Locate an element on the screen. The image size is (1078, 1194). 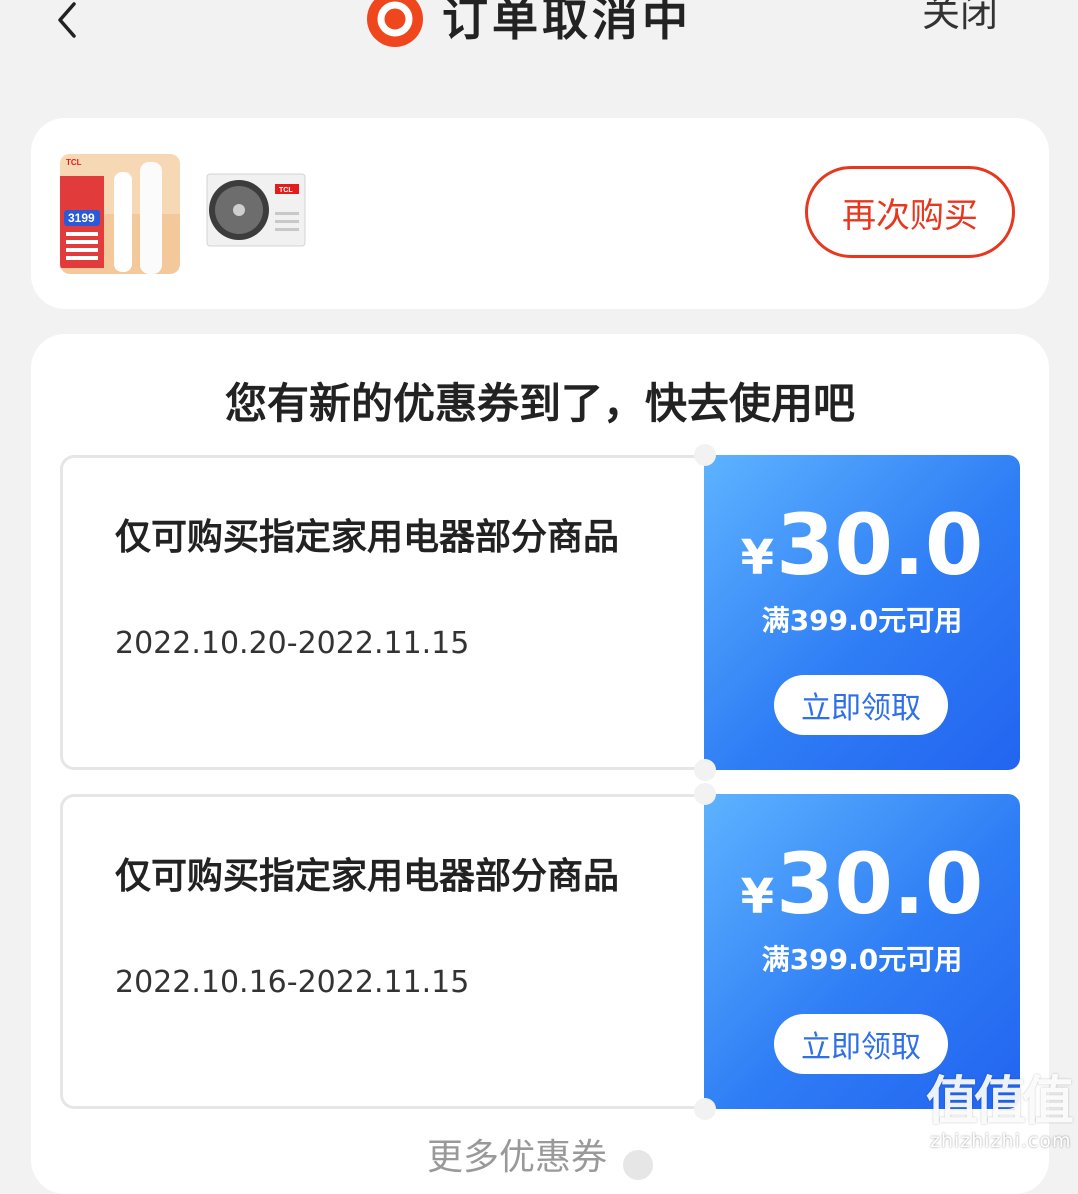
site-watermark: 值值值 zhizhizhi.com is located at coordinates (1001, 1114).